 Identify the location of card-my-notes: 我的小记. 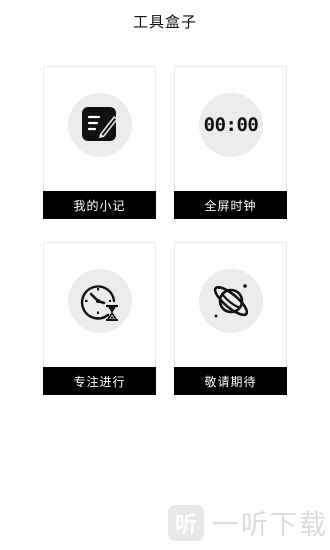
(99, 142).